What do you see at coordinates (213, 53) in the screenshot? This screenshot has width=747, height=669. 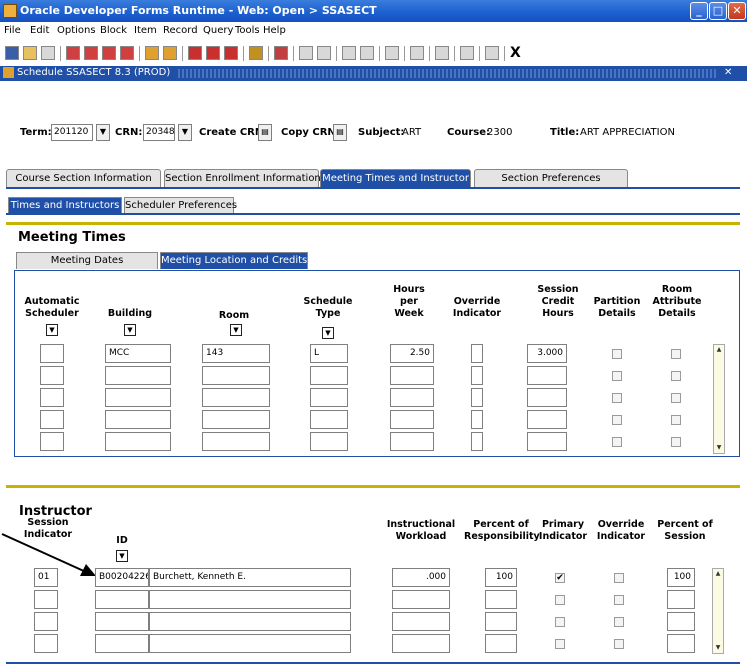 I see `count-query-icon` at bounding box center [213, 53].